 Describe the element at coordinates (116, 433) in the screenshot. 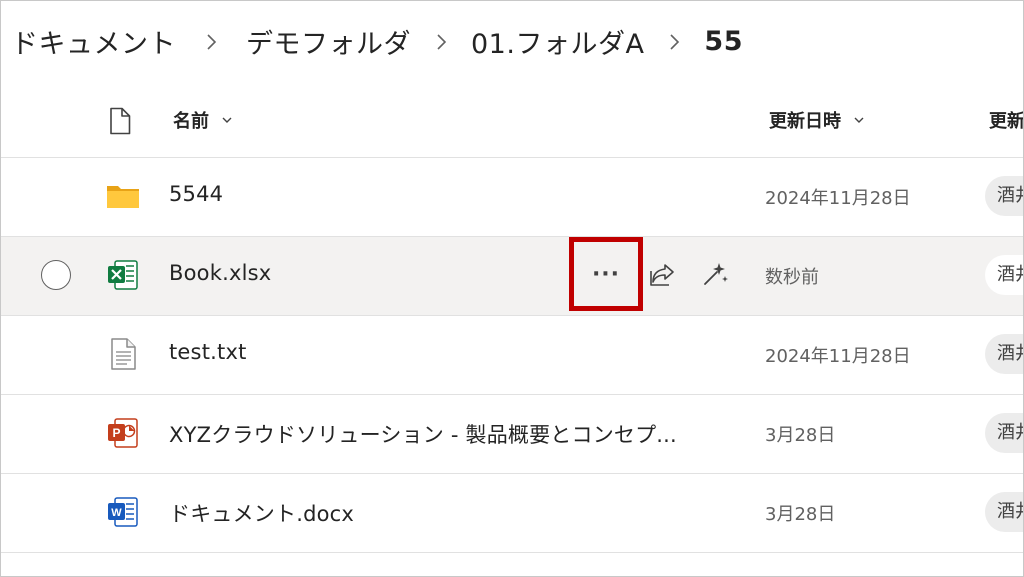

I see `svg-text: P` at that location.